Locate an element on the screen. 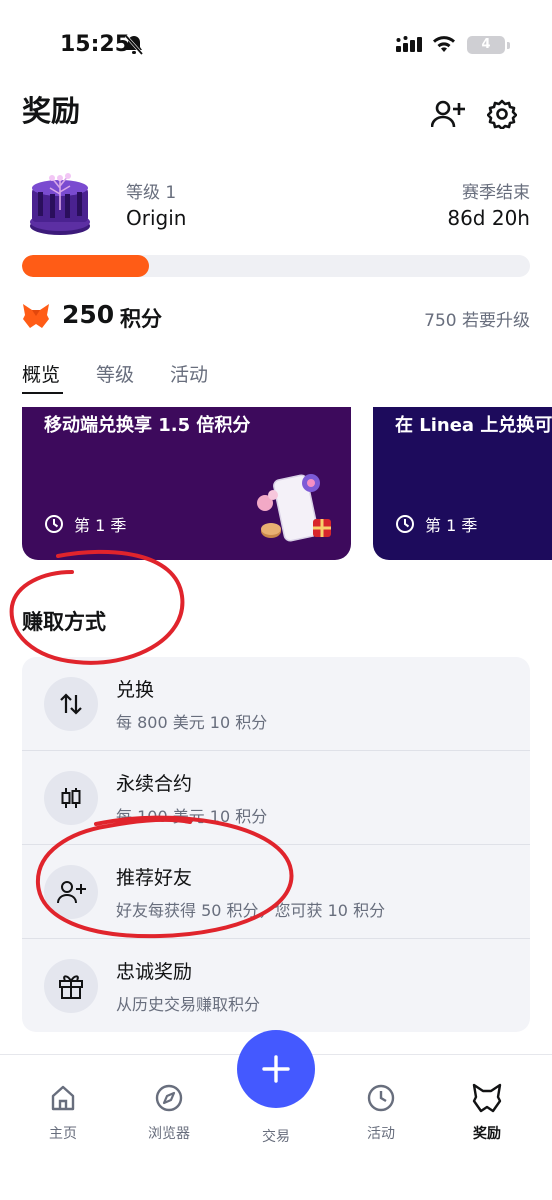 This screenshot has width=552, height=1200. settings-button is located at coordinates (502, 114).